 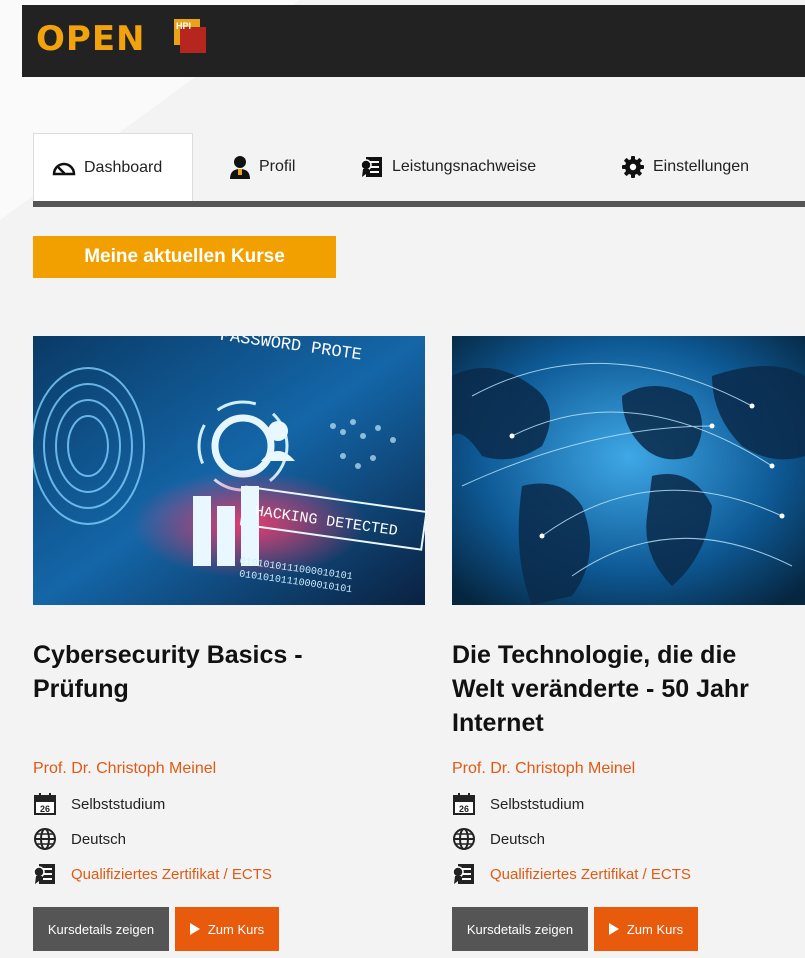 I want to click on tab-einstellungen: Einstellungen, so click(x=685, y=167).